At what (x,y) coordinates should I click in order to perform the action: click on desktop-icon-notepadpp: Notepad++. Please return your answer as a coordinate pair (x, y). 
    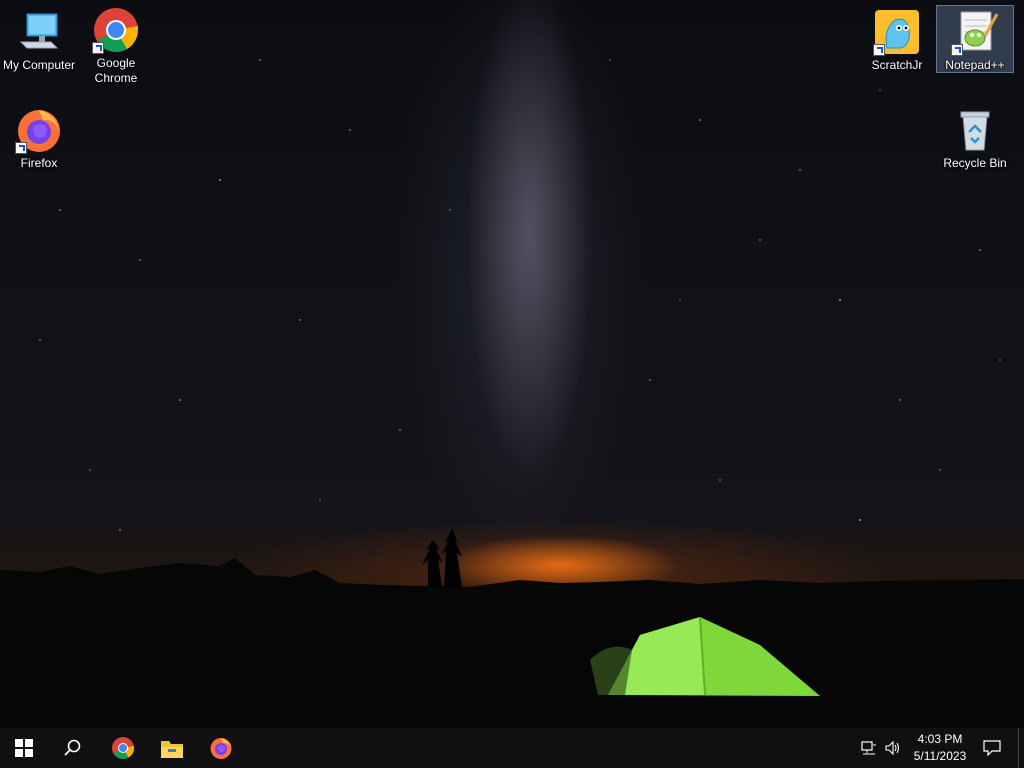
    Looking at the image, I should click on (975, 39).